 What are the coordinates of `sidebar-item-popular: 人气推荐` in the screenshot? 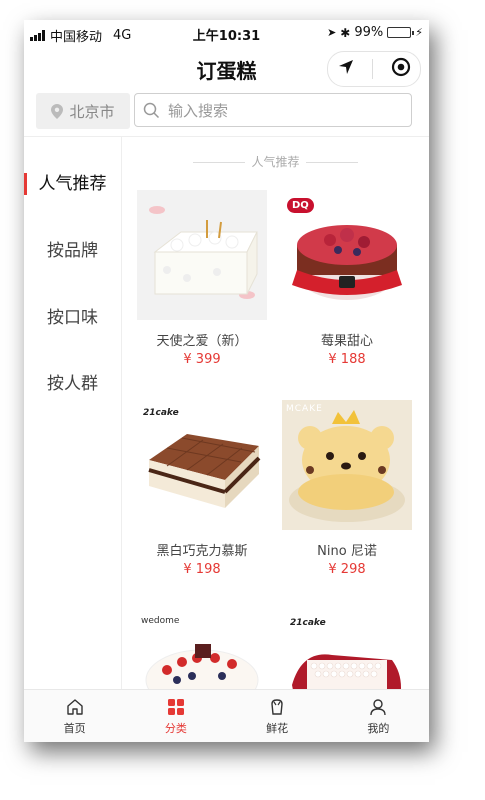 It's located at (72, 184).